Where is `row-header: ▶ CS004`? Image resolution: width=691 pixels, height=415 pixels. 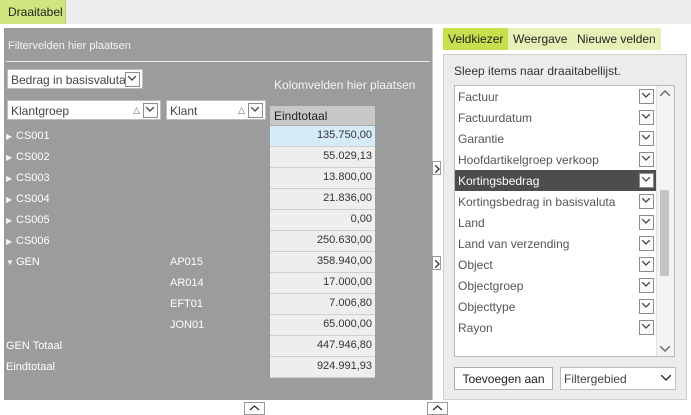
row-header: ▶ CS004 is located at coordinates (28, 199).